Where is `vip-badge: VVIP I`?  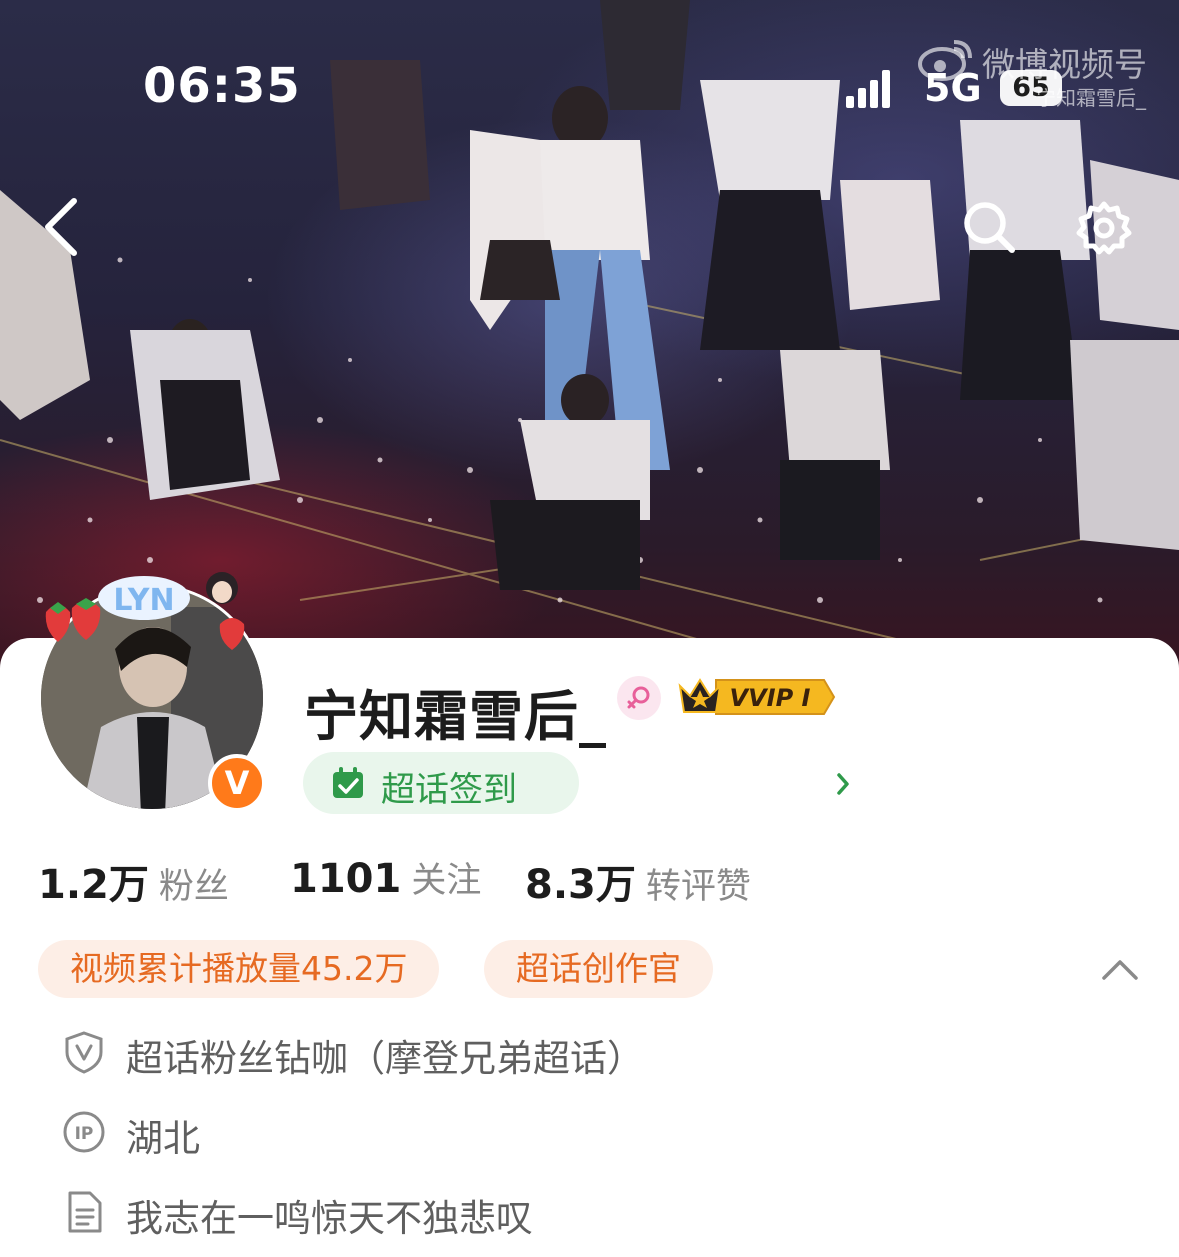
vip-badge: VVIP I is located at coordinates (756, 697).